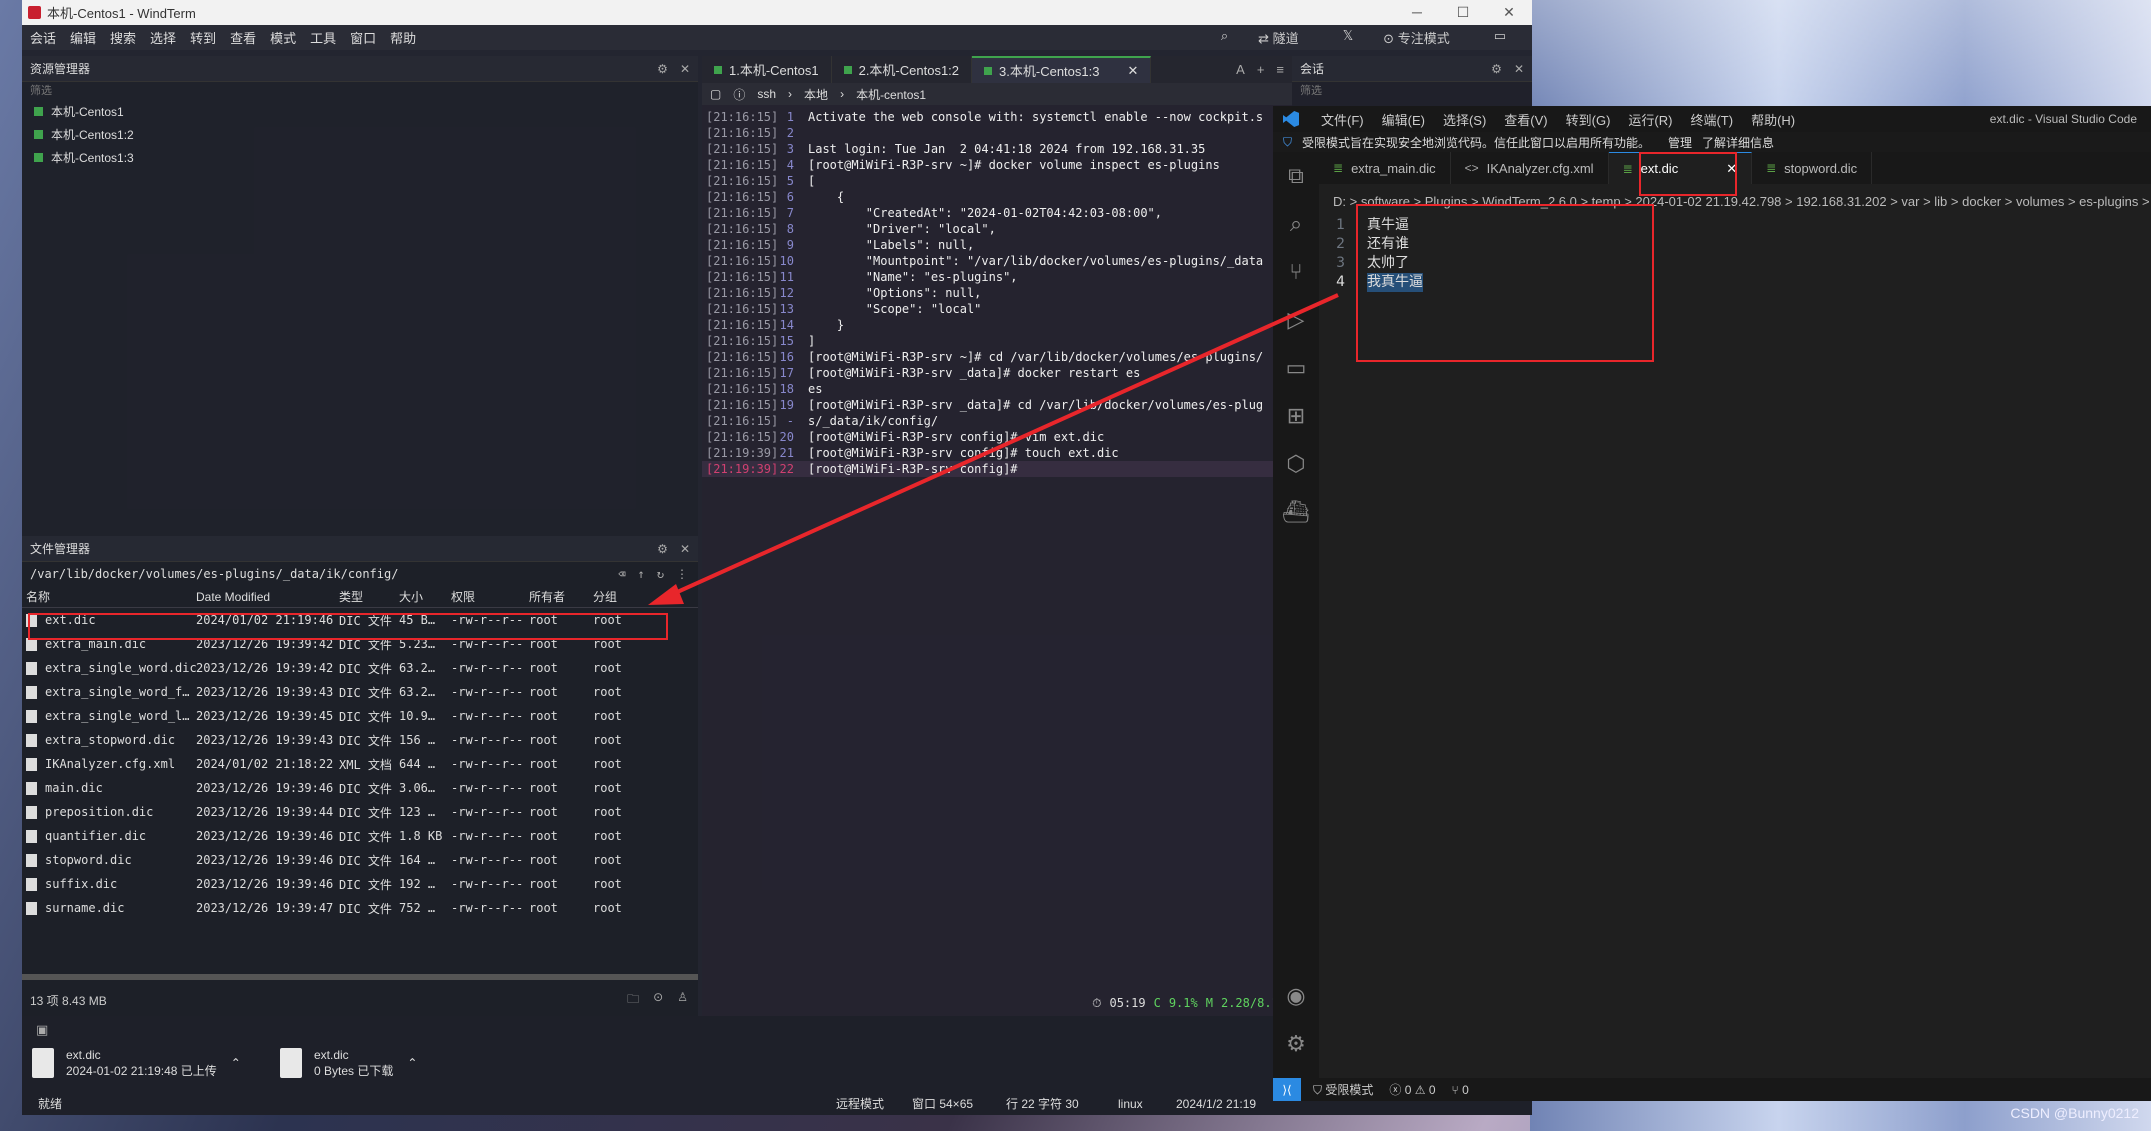 This screenshot has width=2151, height=1131. I want to click on watermark: CSDN @Bunny0212, so click(2074, 1113).